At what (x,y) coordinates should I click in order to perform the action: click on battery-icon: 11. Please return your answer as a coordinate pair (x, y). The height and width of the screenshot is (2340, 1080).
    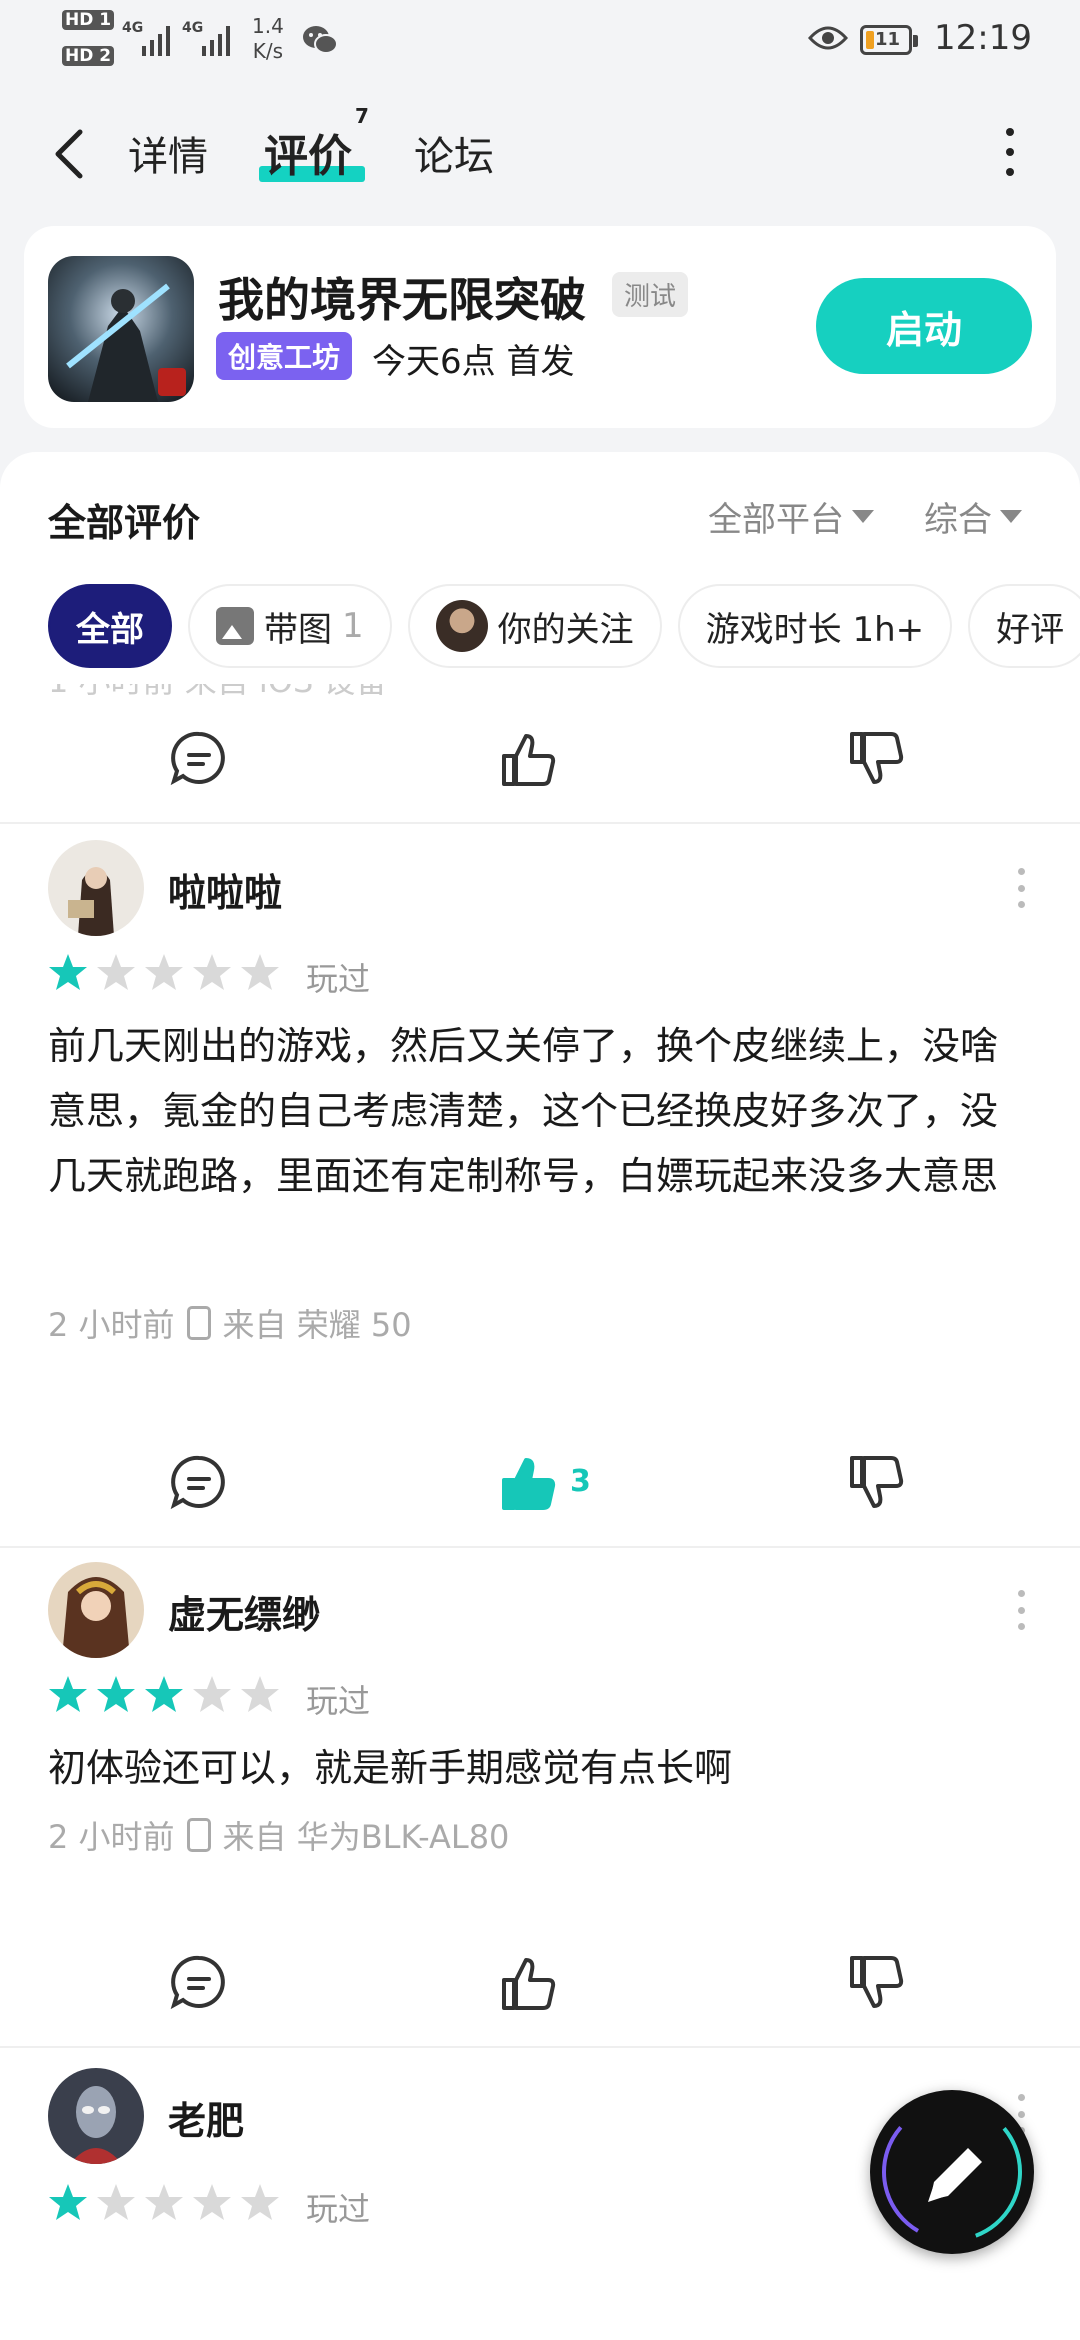
    Looking at the image, I should click on (889, 40).